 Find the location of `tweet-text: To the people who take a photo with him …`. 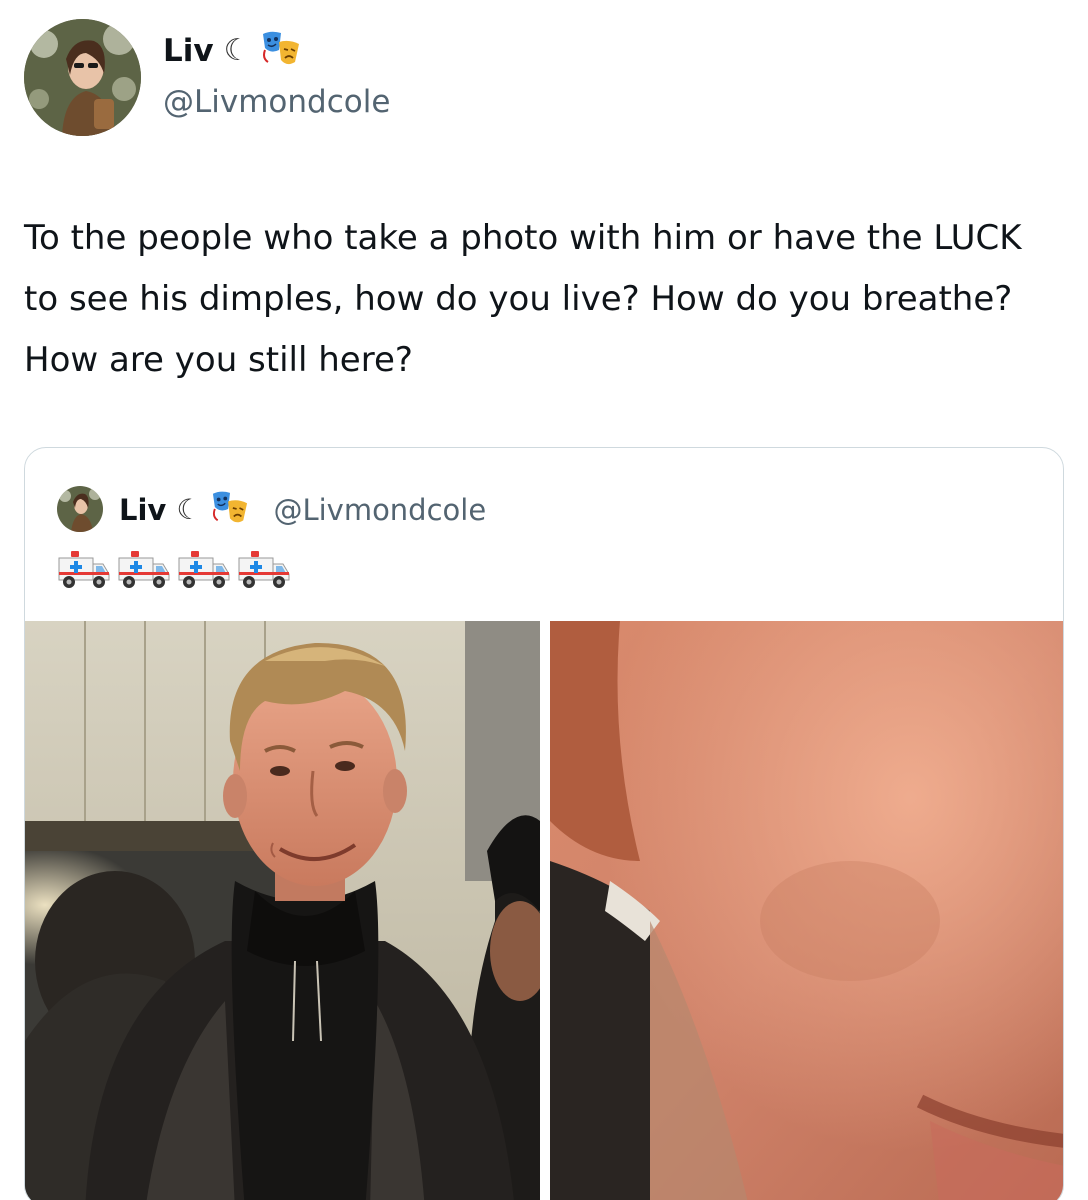

tweet-text: To the people who take a photo with him … is located at coordinates (523, 299).